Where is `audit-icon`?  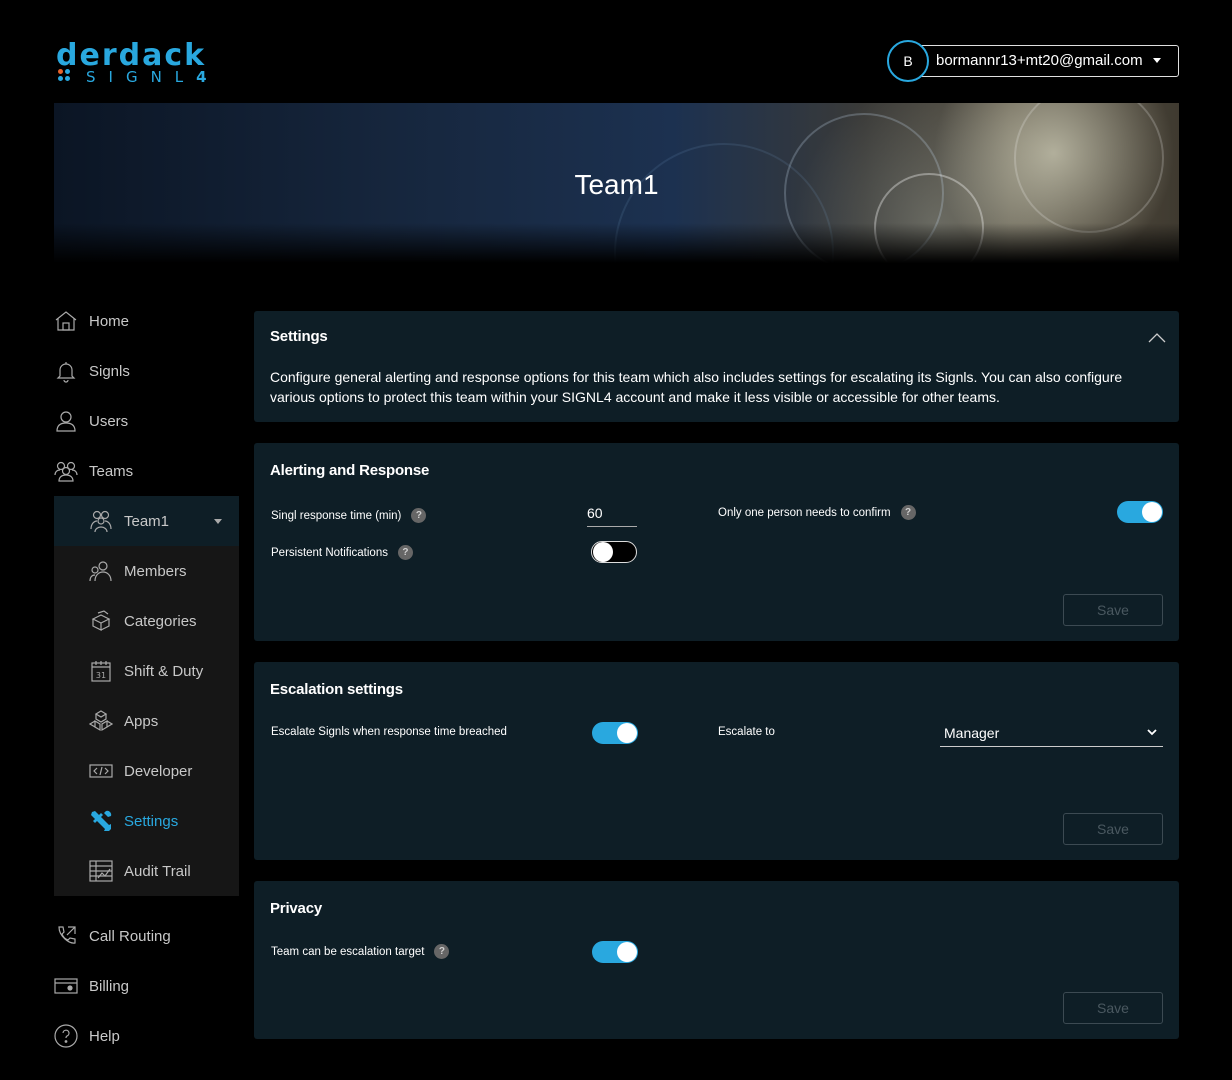
audit-icon is located at coordinates (101, 871).